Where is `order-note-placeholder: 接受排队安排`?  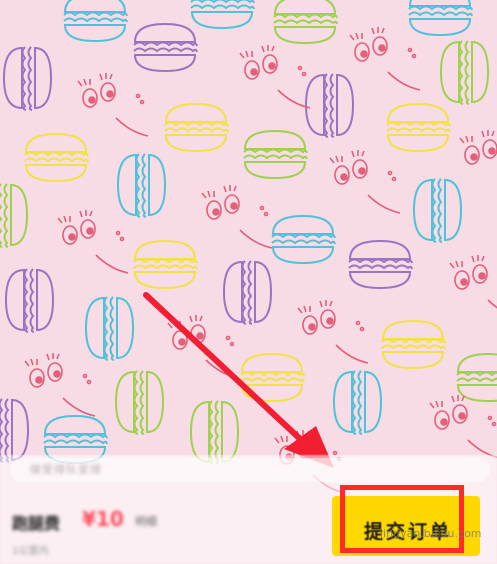 order-note-placeholder: 接受排队安排 is located at coordinates (66, 469).